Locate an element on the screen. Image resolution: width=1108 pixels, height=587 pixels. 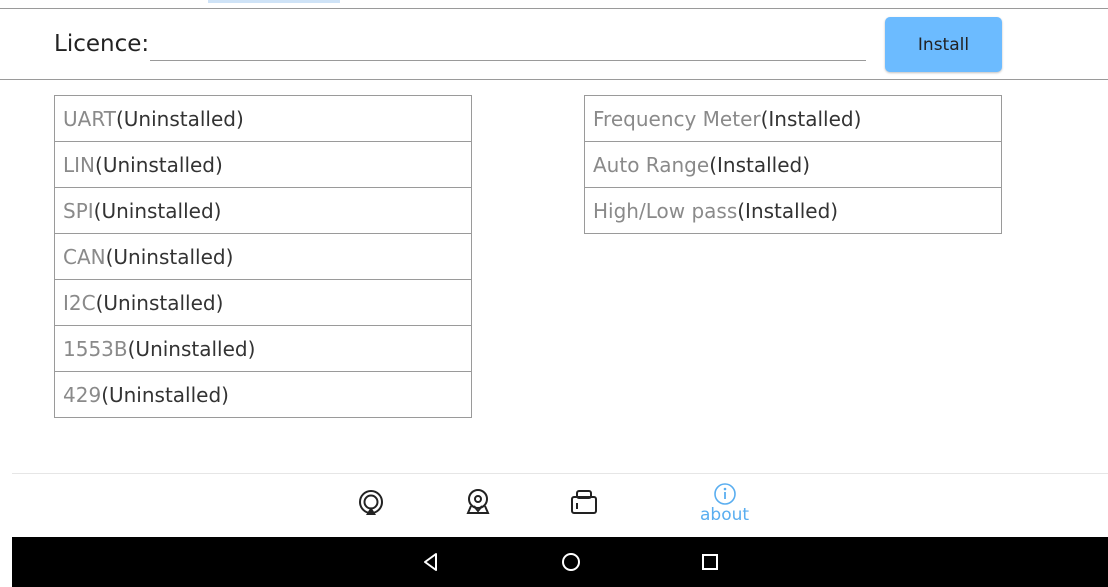
nav-device is located at coordinates (584, 500).